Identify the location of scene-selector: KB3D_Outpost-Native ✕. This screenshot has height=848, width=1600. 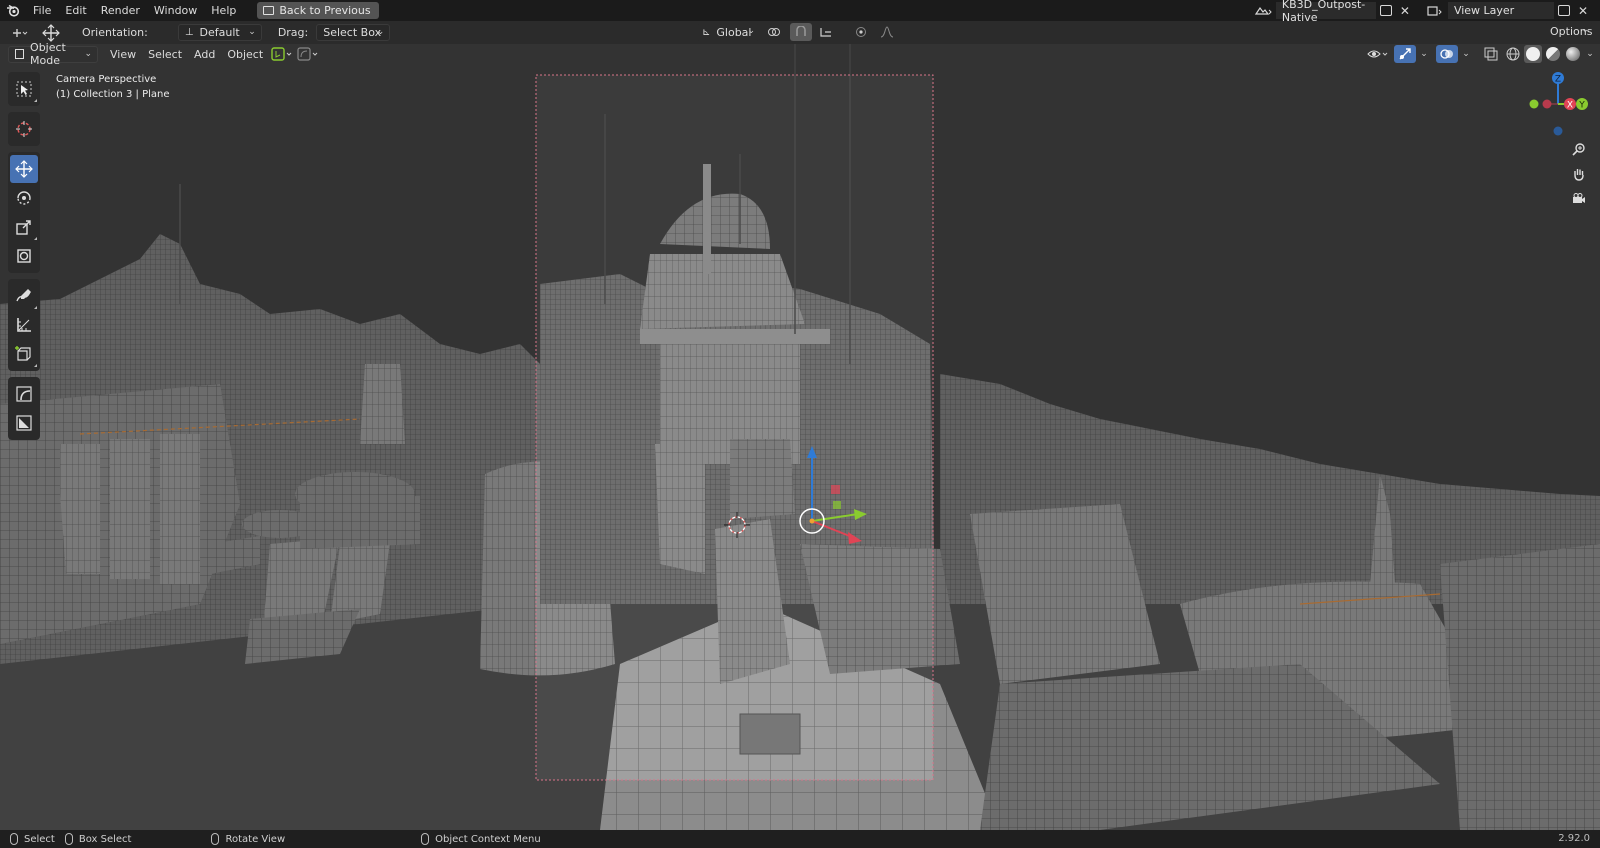
(1332, 12).